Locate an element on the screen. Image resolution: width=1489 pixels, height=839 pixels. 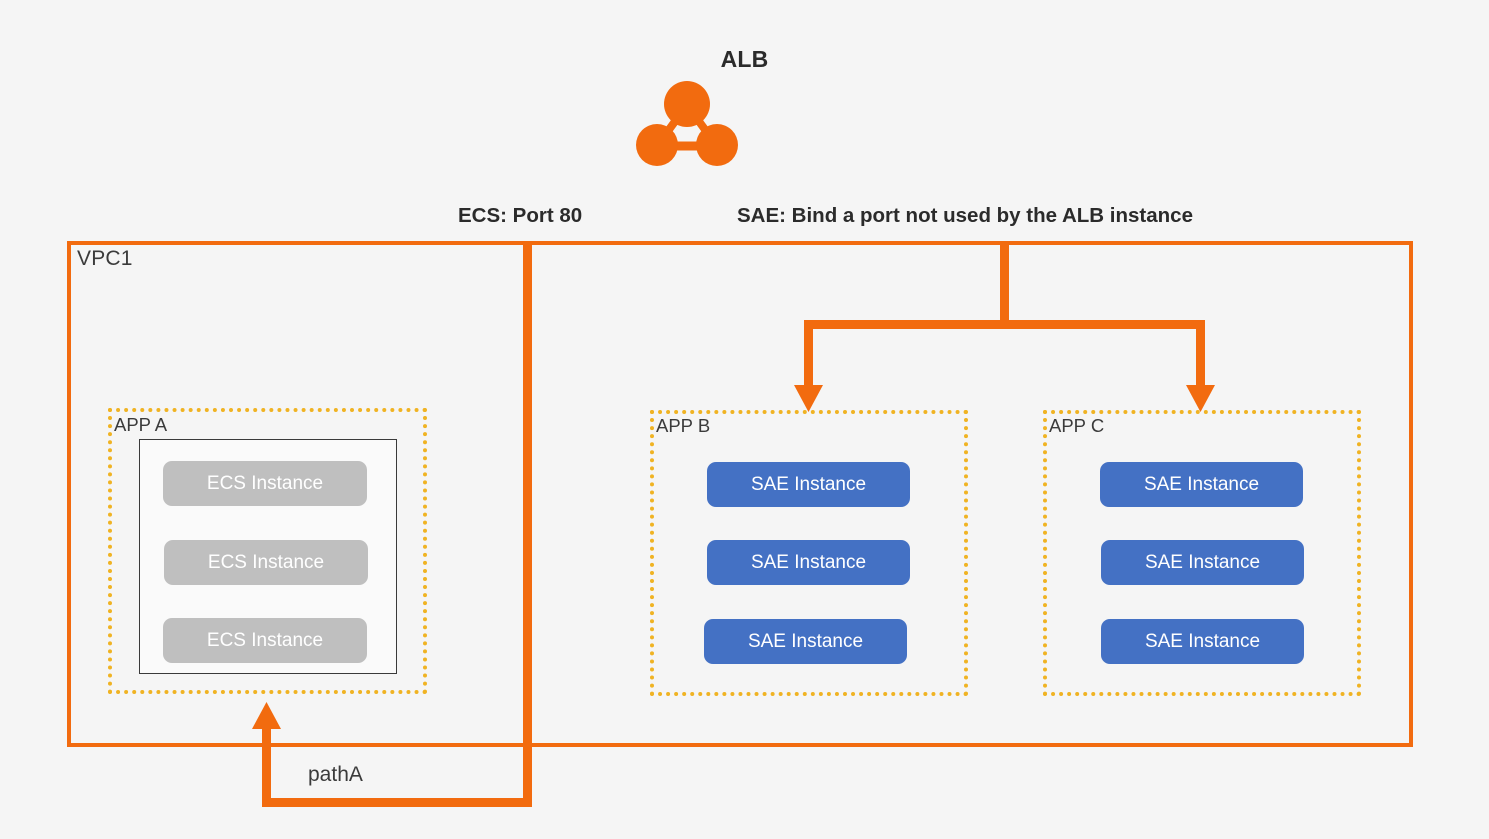
connector-sae-bus is located at coordinates (1004, 324).